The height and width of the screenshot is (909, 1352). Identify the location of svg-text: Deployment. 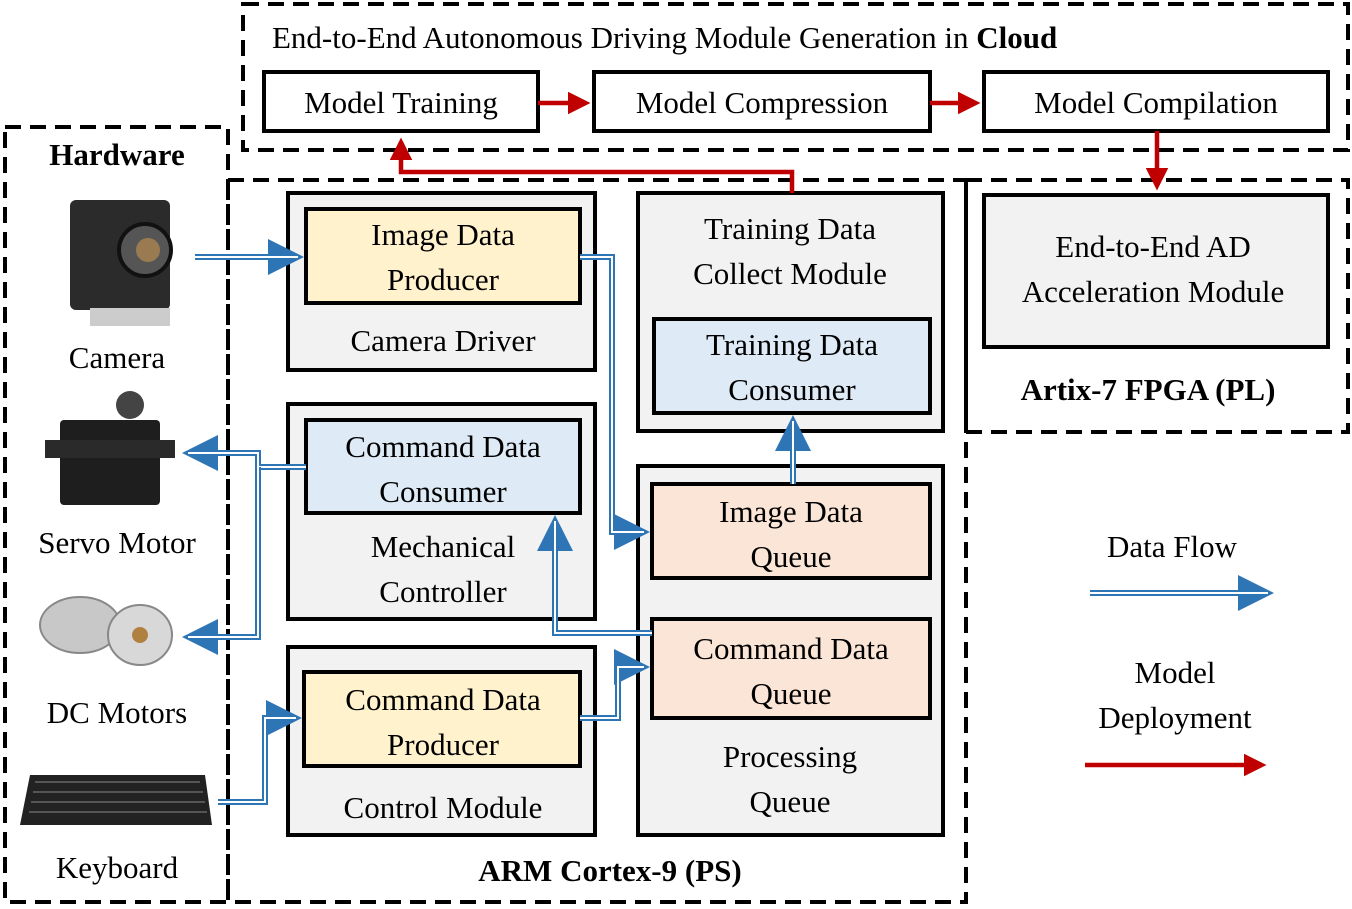
(1175, 717).